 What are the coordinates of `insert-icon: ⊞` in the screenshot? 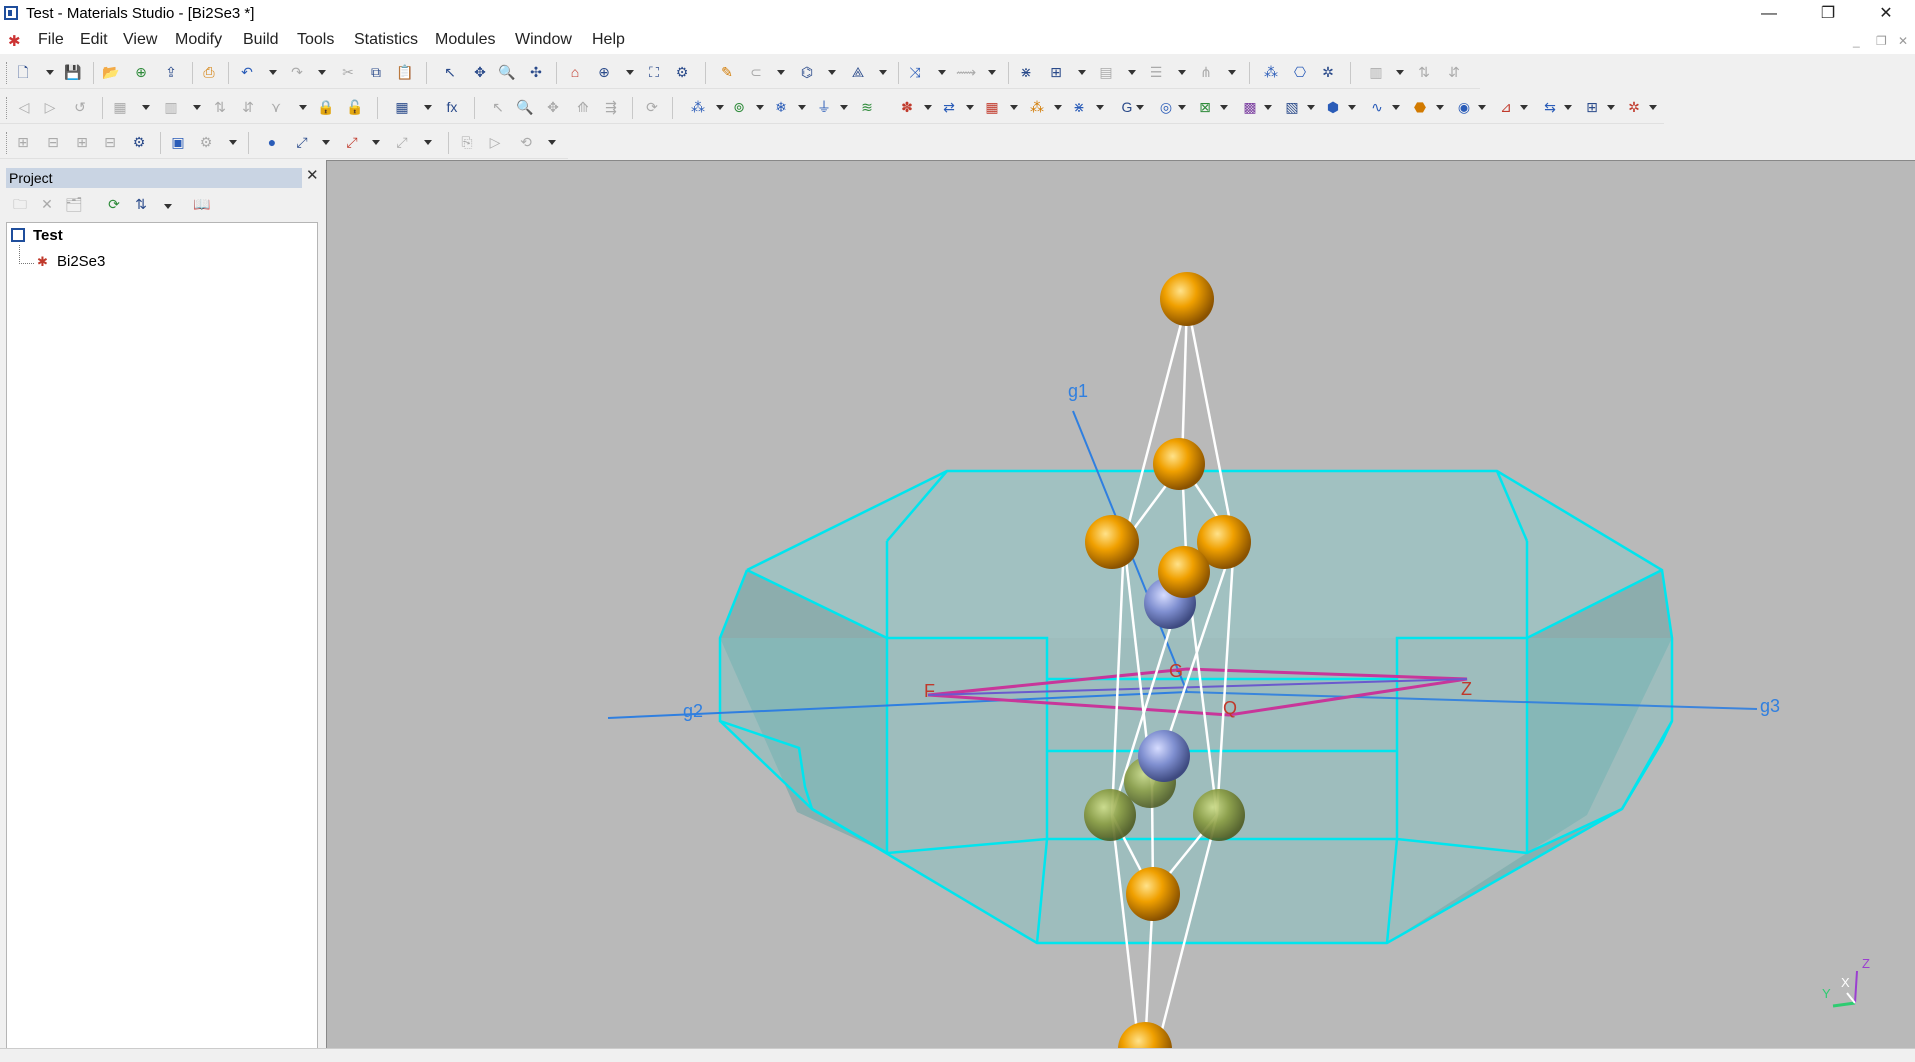 It's located at (82, 142).